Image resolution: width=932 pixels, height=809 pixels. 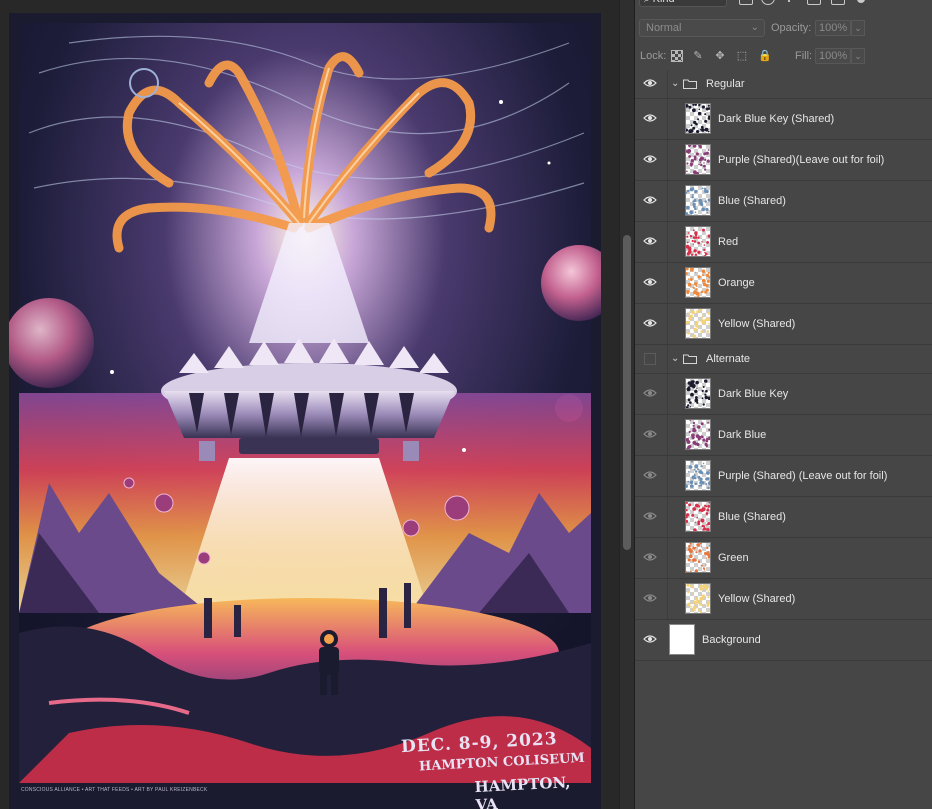 I want to click on opacity-dropdown: ⌄, so click(x=858, y=28).